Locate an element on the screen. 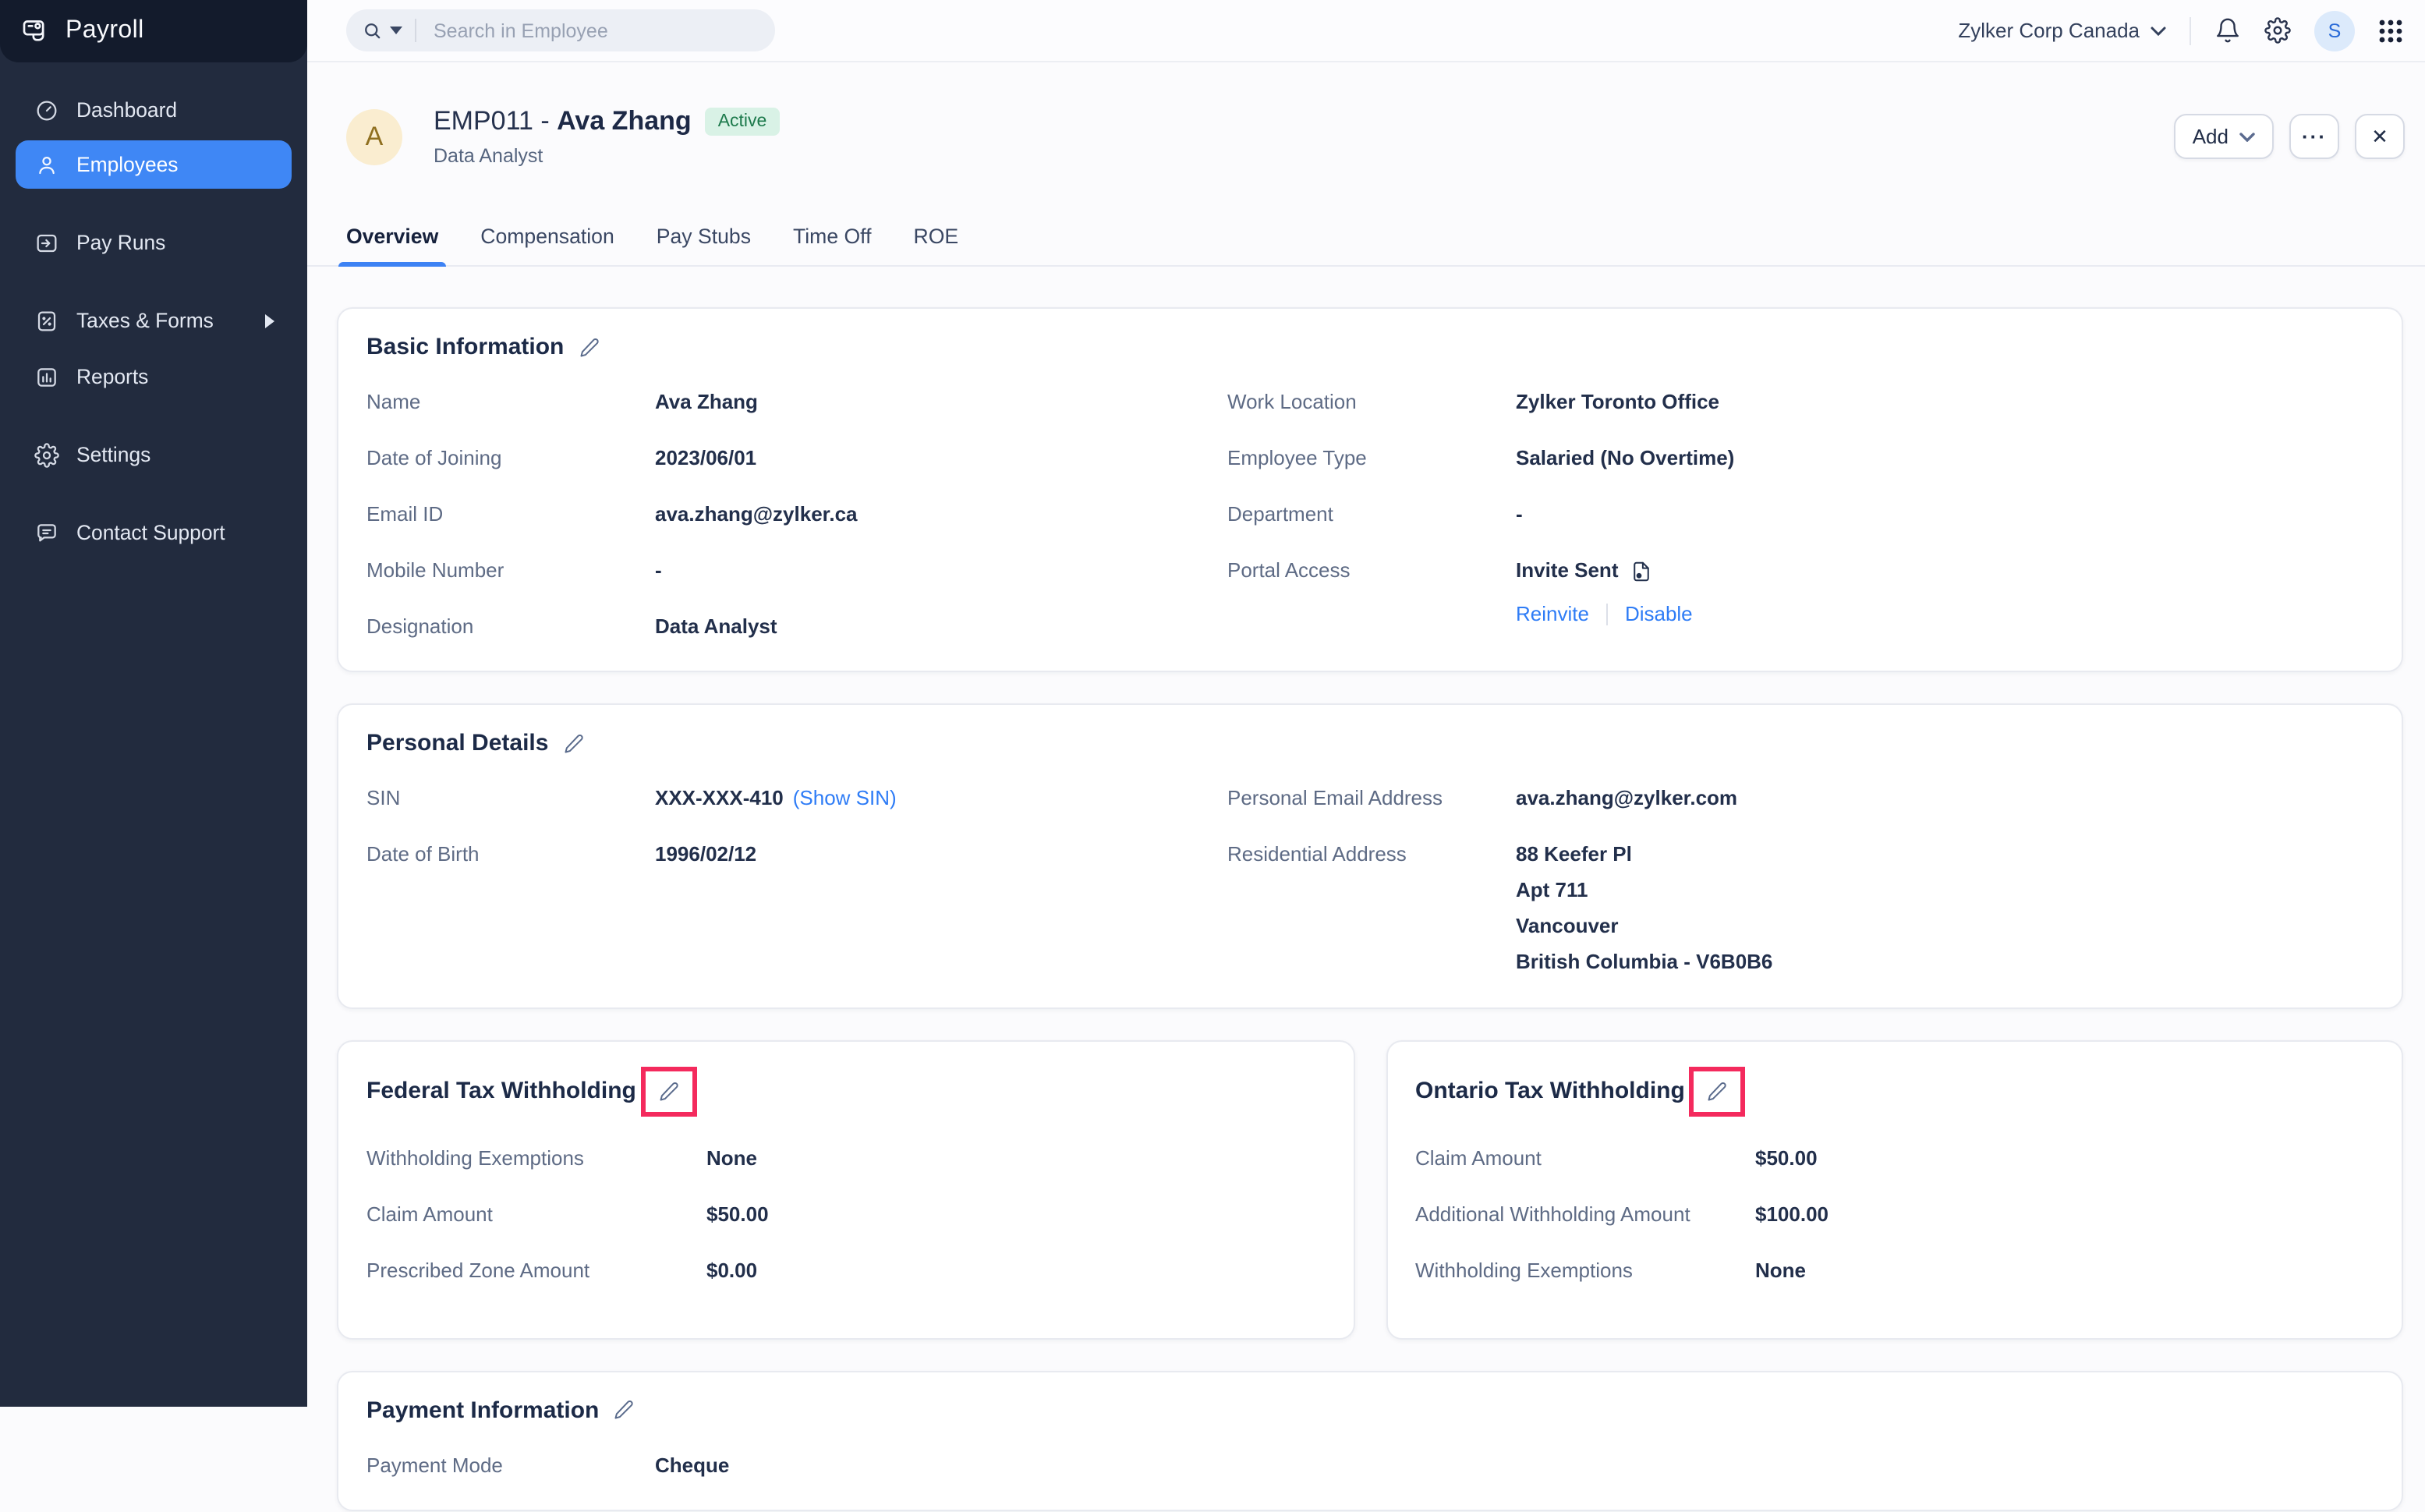 The width and height of the screenshot is (2425, 1512). search-icon is located at coordinates (373, 30).